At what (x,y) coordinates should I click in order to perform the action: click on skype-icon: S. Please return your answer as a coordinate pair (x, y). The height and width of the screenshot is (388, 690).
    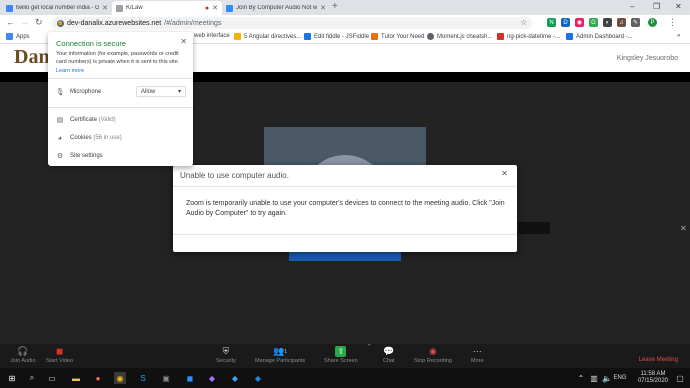
    Looking at the image, I should click on (143, 378).